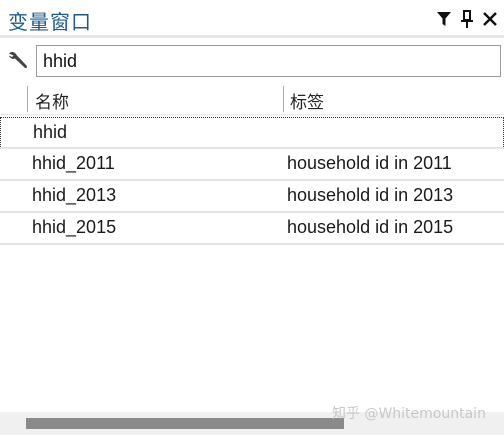 This screenshot has width=504, height=435. What do you see at coordinates (252, 165) in the screenshot?
I see `table-row: hhid_2011 household id in 2011` at bounding box center [252, 165].